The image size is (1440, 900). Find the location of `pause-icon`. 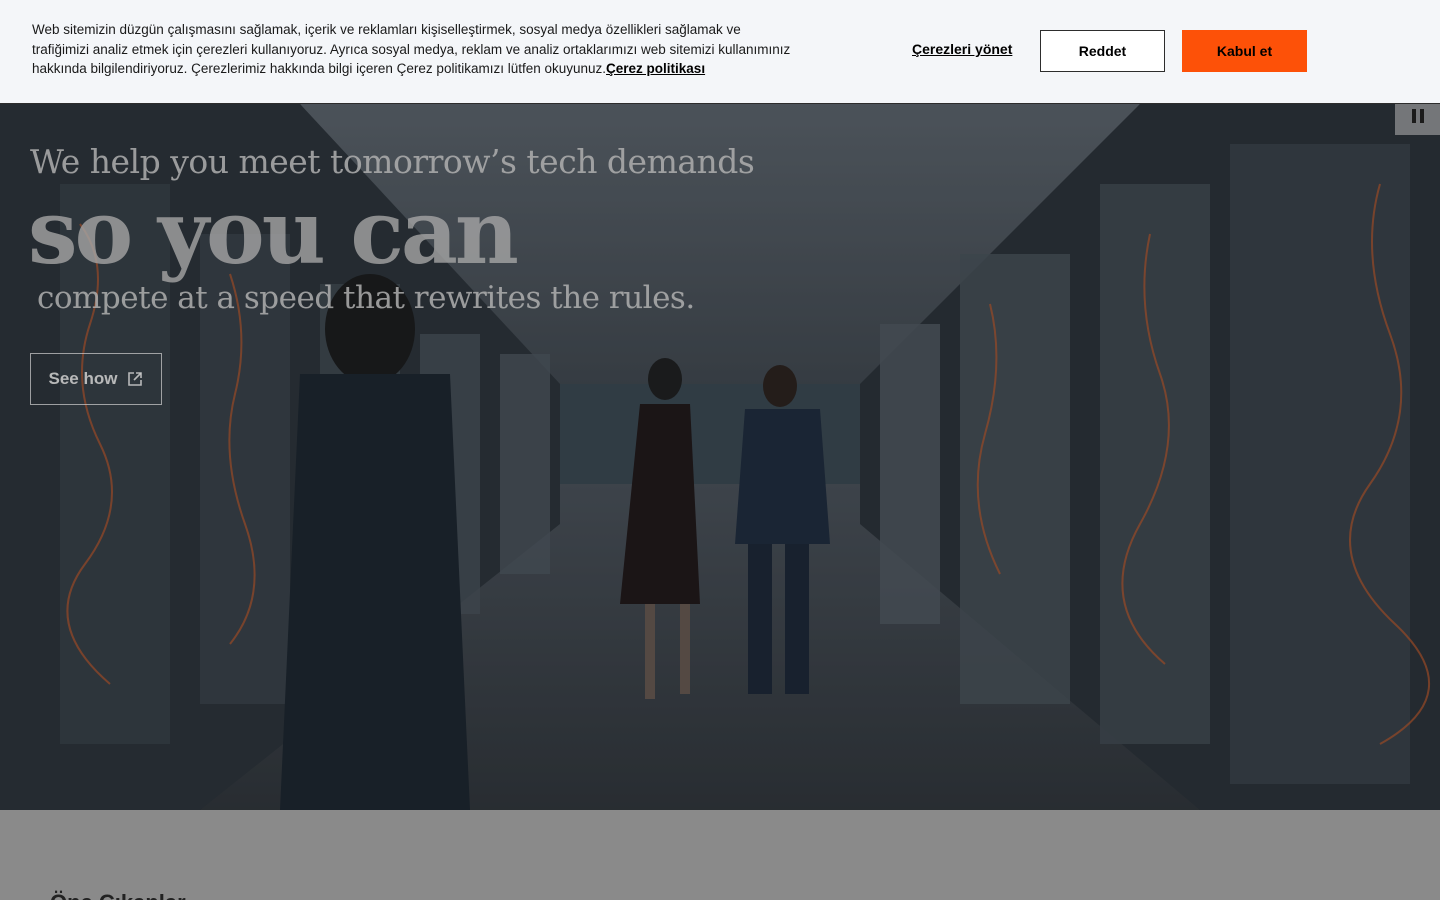

pause-icon is located at coordinates (1413, 116).